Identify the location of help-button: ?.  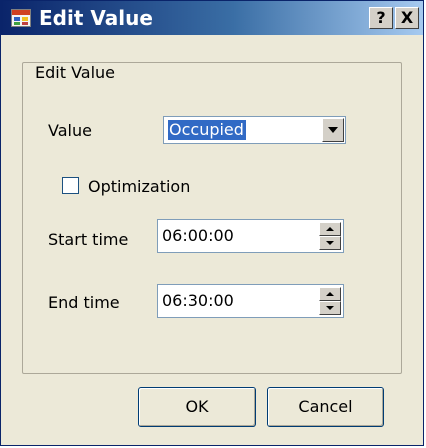
(381, 18).